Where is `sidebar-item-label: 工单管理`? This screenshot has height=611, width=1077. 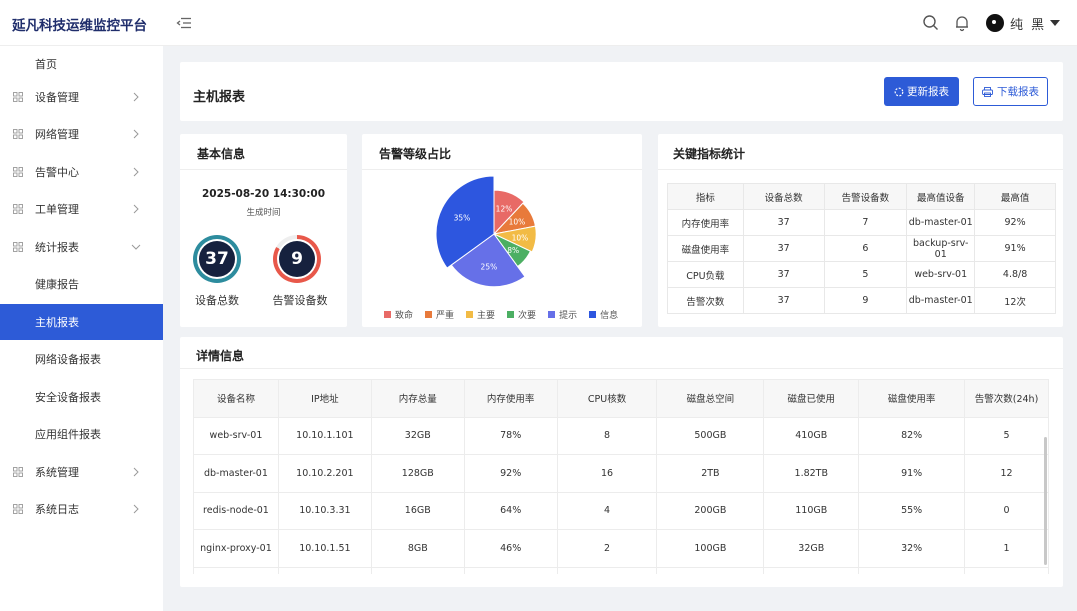 sidebar-item-label: 工单管理 is located at coordinates (57, 209).